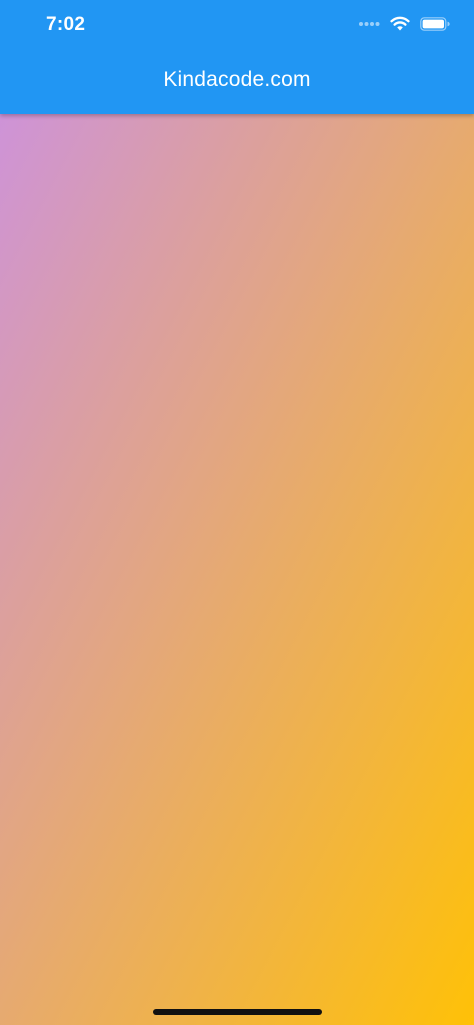 This screenshot has height=1025, width=474. Describe the element at coordinates (400, 23) in the screenshot. I see `wifi-icon` at that location.